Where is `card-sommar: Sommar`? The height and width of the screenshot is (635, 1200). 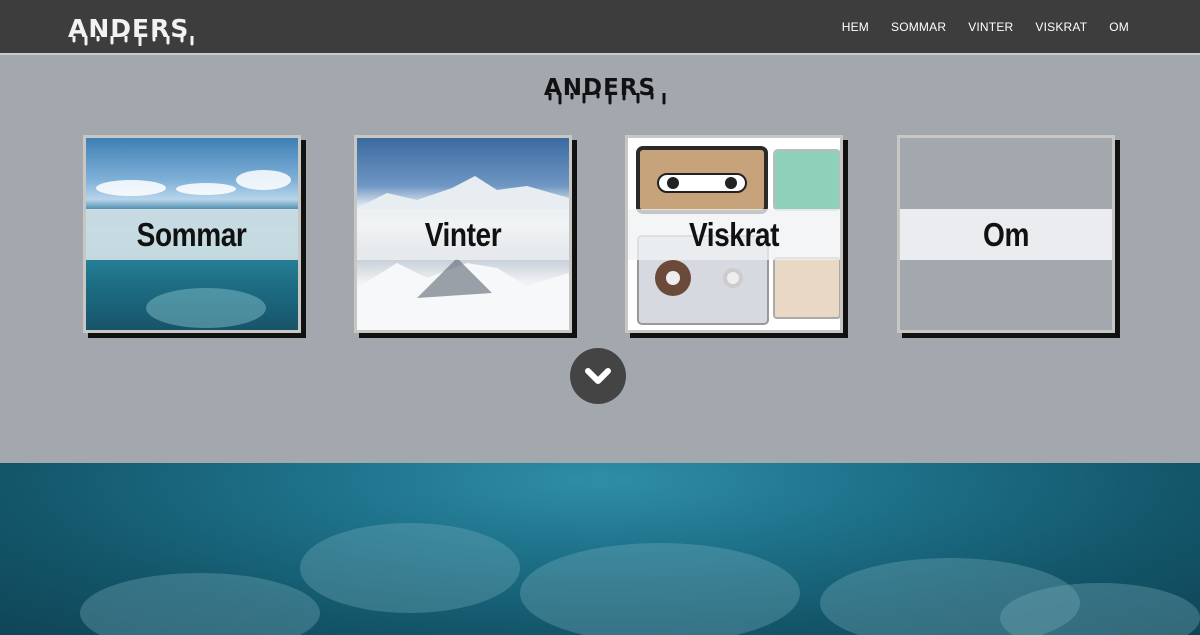
card-sommar: Sommar is located at coordinates (192, 234).